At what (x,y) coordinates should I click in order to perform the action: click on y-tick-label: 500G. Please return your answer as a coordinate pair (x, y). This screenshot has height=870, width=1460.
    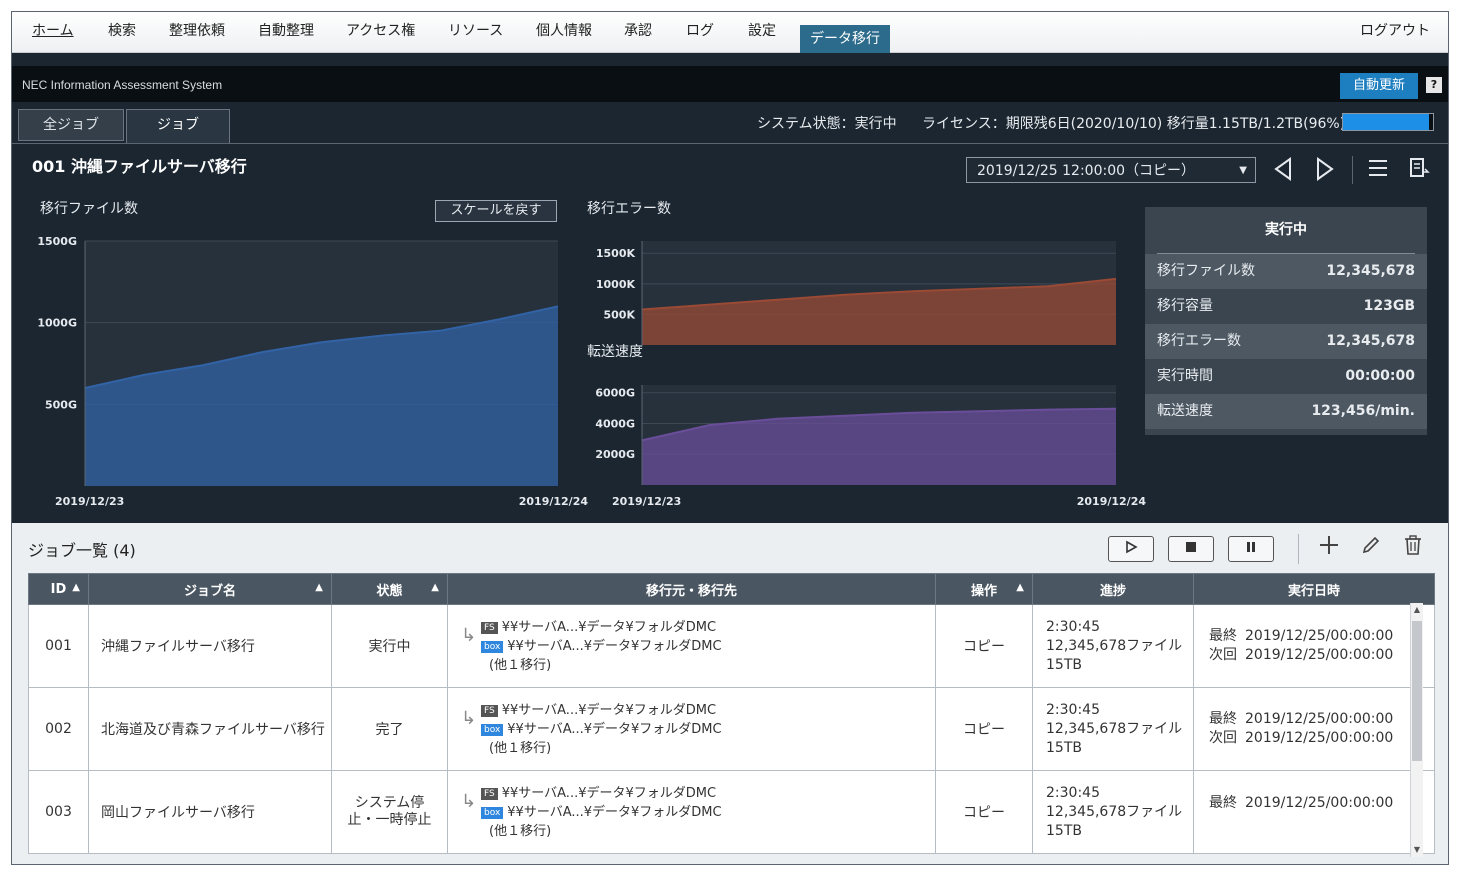
    Looking at the image, I should click on (61, 404).